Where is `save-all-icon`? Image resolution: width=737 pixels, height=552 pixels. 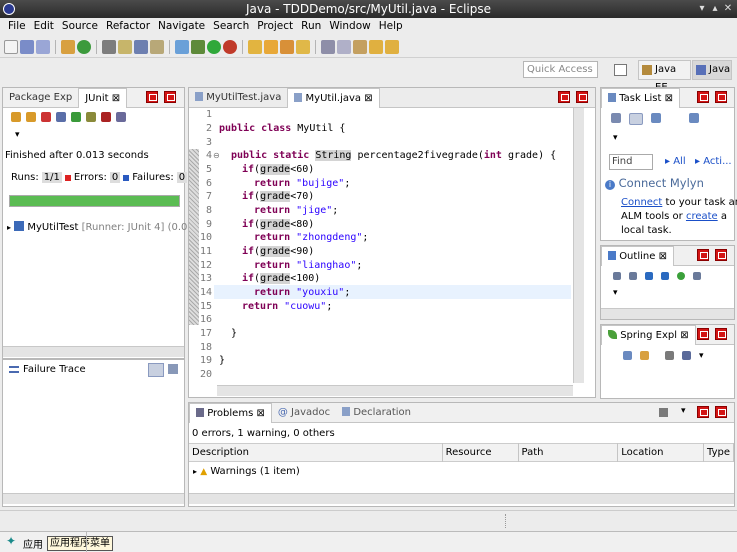
save-all-icon is located at coordinates (43, 46).